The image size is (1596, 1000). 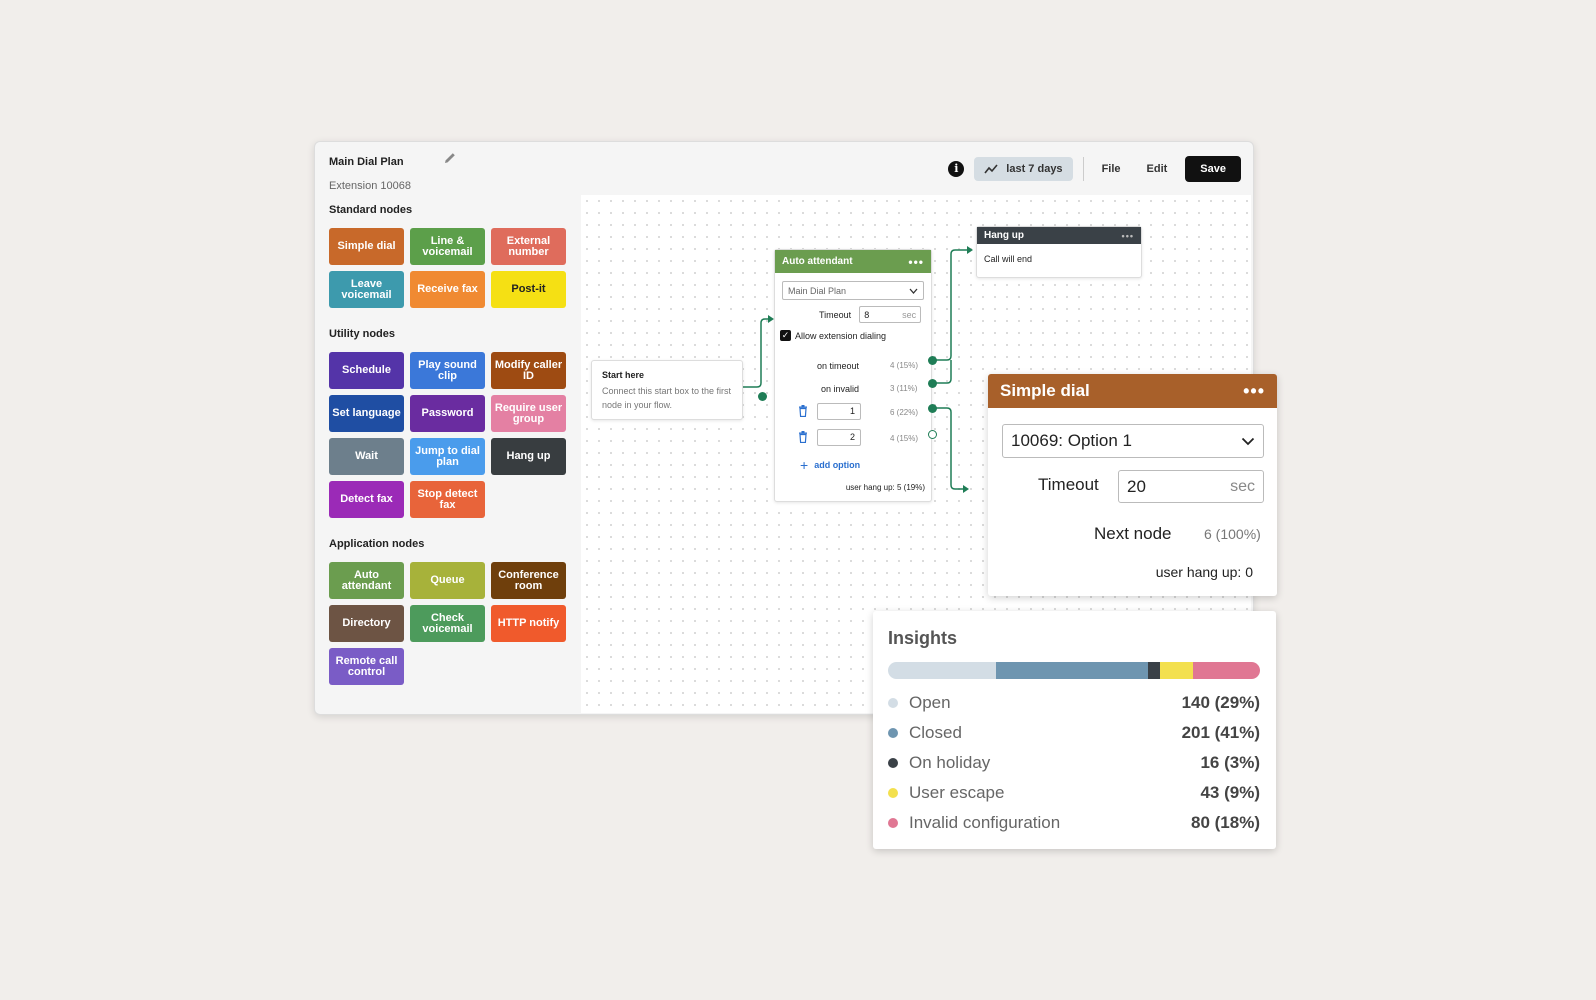 I want to click on on-invalid-port, so click(x=932, y=383).